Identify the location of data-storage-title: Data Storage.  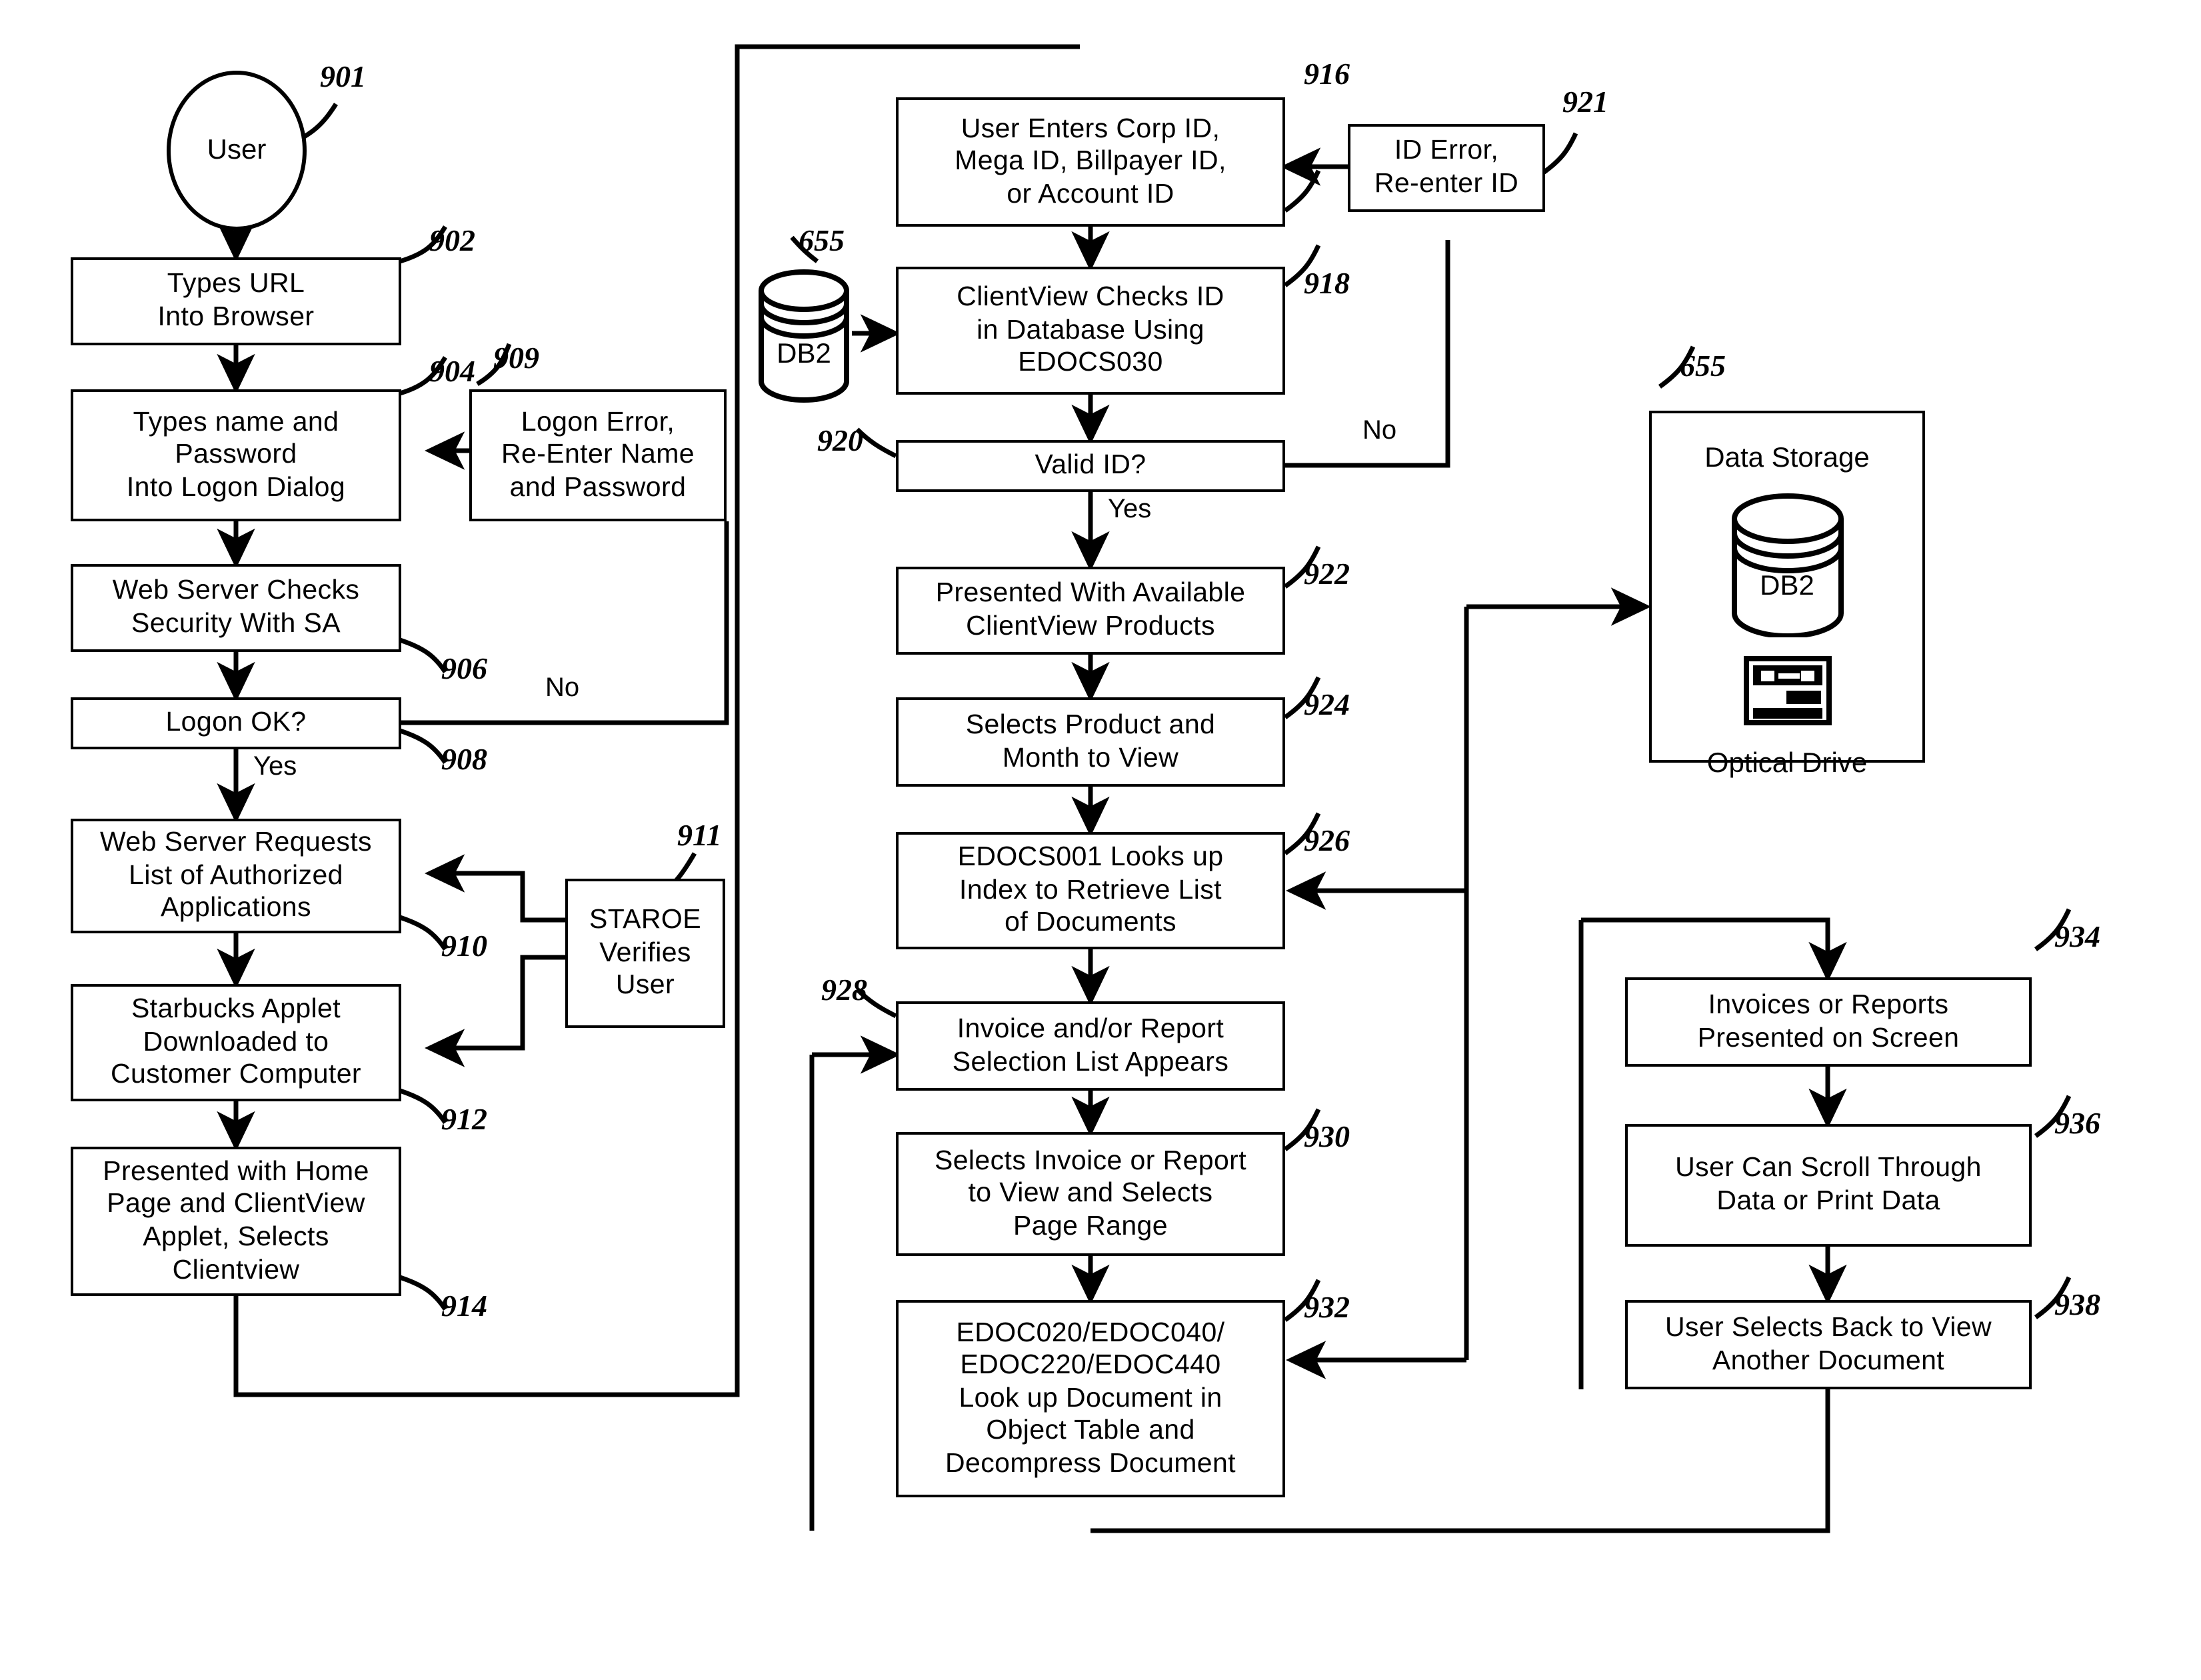
(1787, 458).